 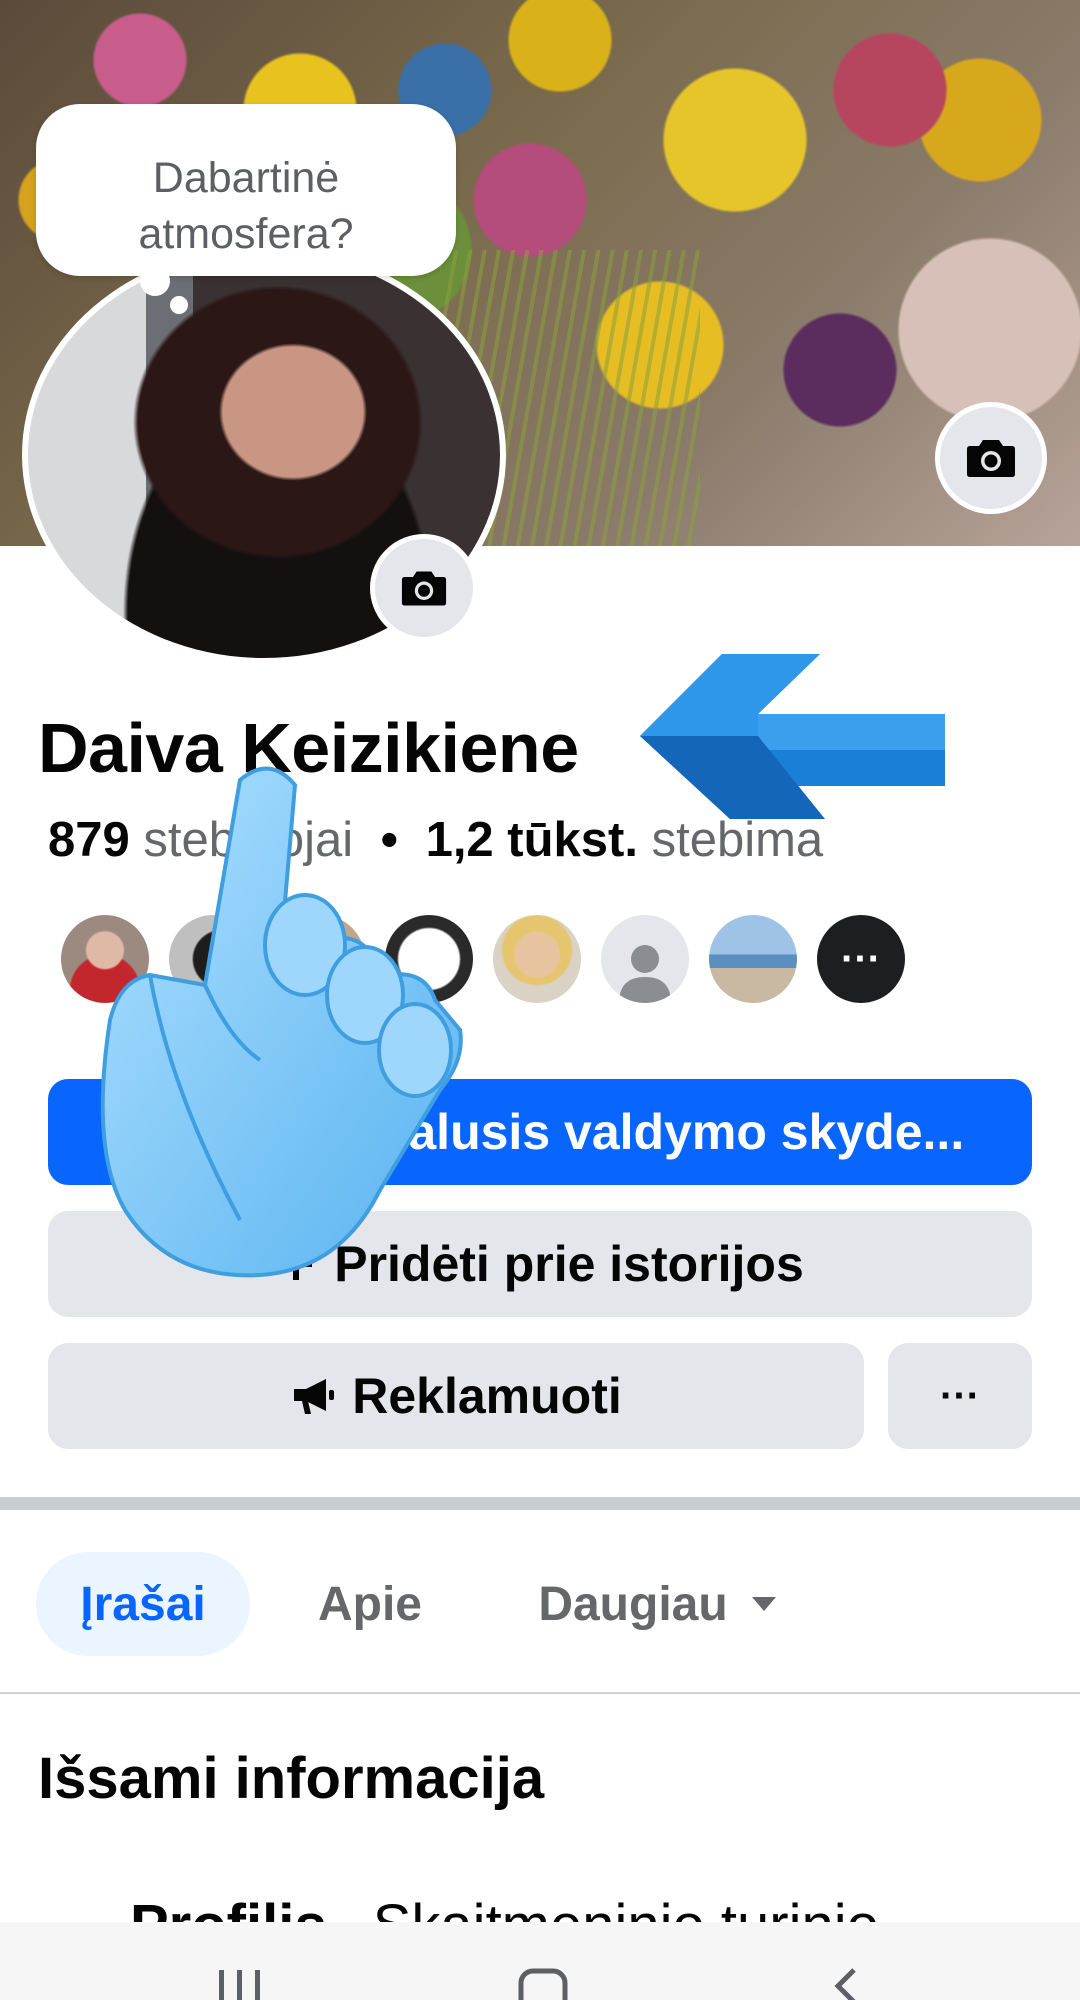 I want to click on arrow-annotation-icon, so click(x=792, y=736).